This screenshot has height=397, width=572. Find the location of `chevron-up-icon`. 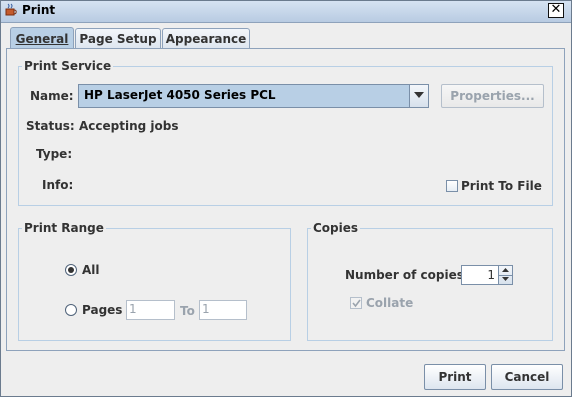

chevron-up-icon is located at coordinates (505, 270).